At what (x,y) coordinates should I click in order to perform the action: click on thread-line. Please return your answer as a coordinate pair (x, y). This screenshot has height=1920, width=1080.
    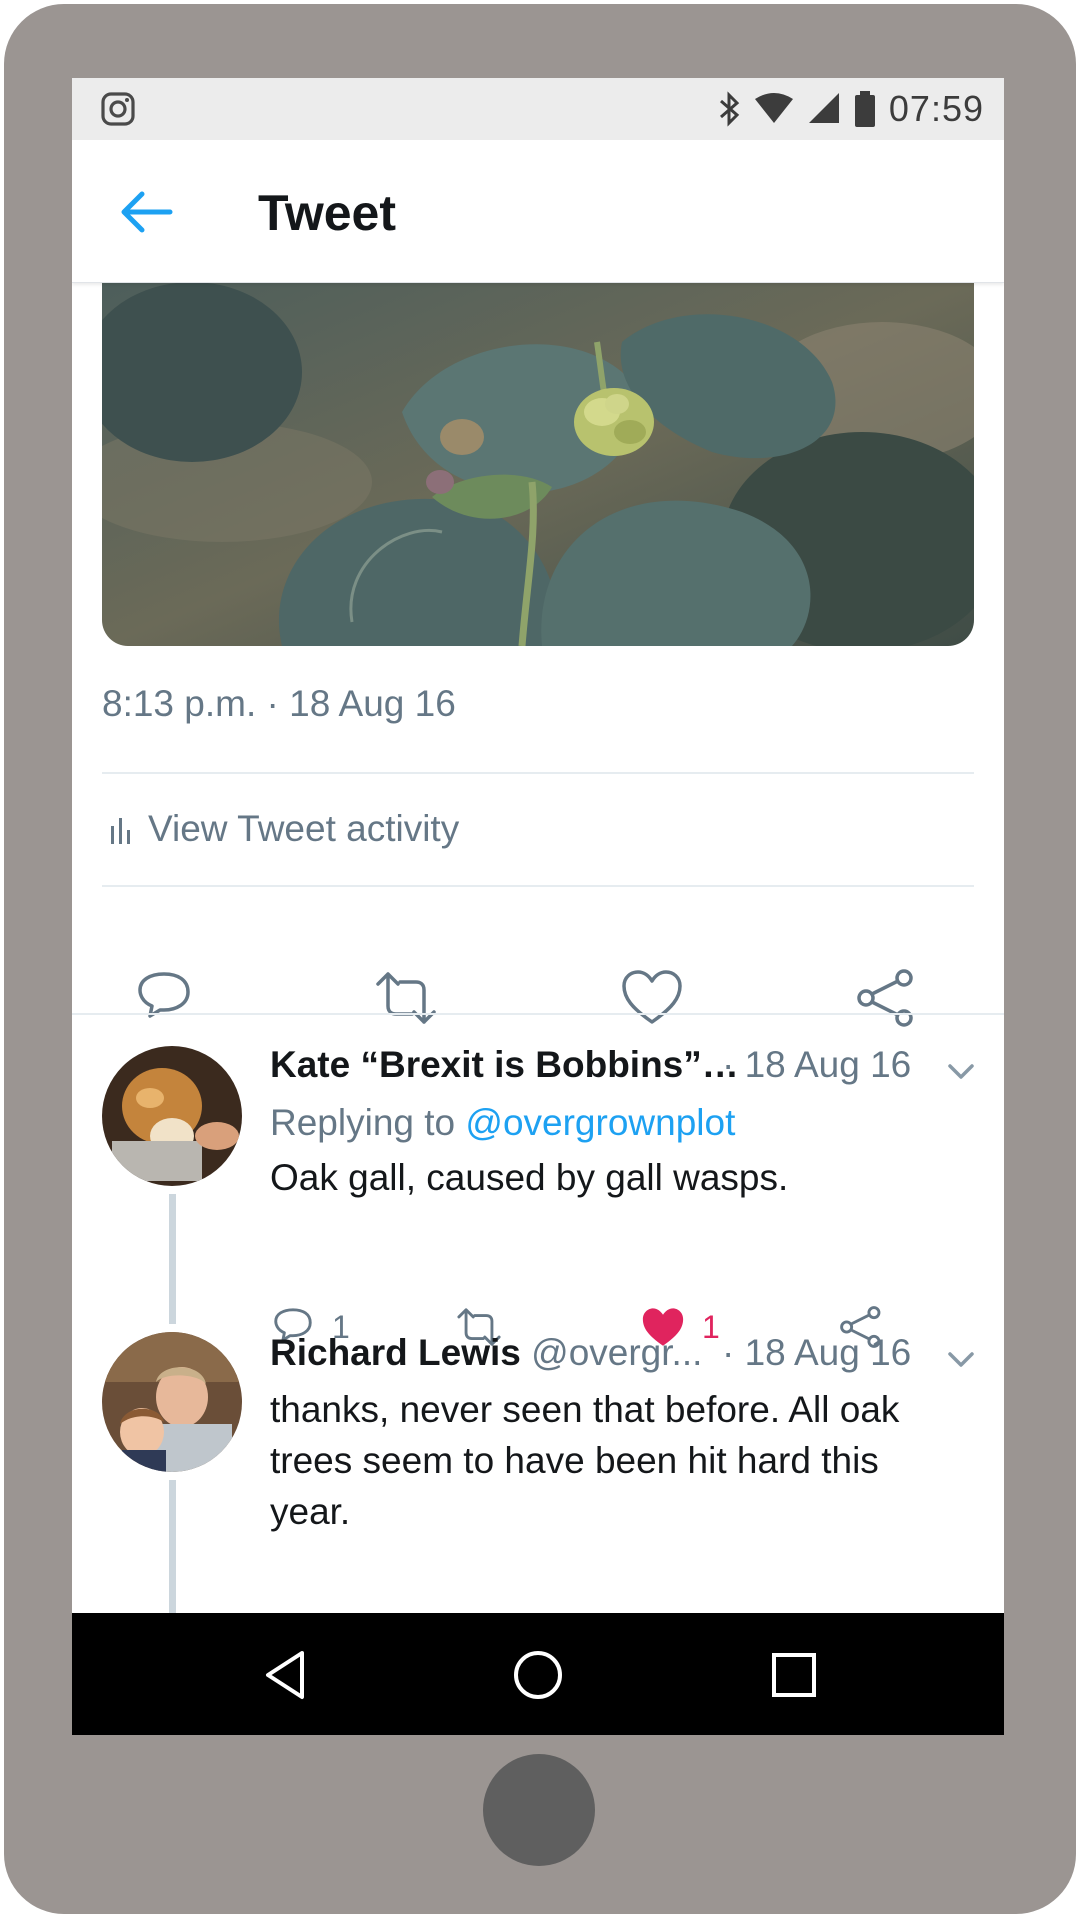
    Looking at the image, I should click on (172, 1259).